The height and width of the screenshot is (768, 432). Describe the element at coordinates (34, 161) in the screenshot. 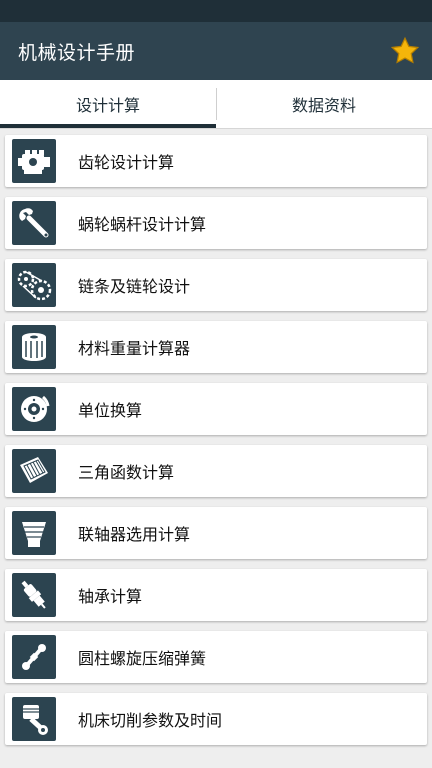

I see `engine-icon` at that location.